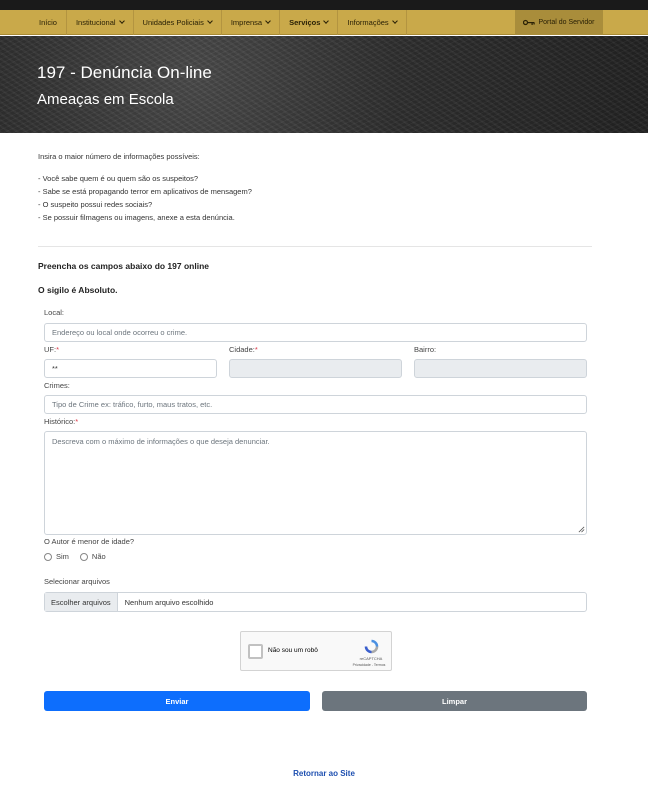 This screenshot has width=648, height=791. I want to click on historico-label-text: Histórico:, so click(60, 421).